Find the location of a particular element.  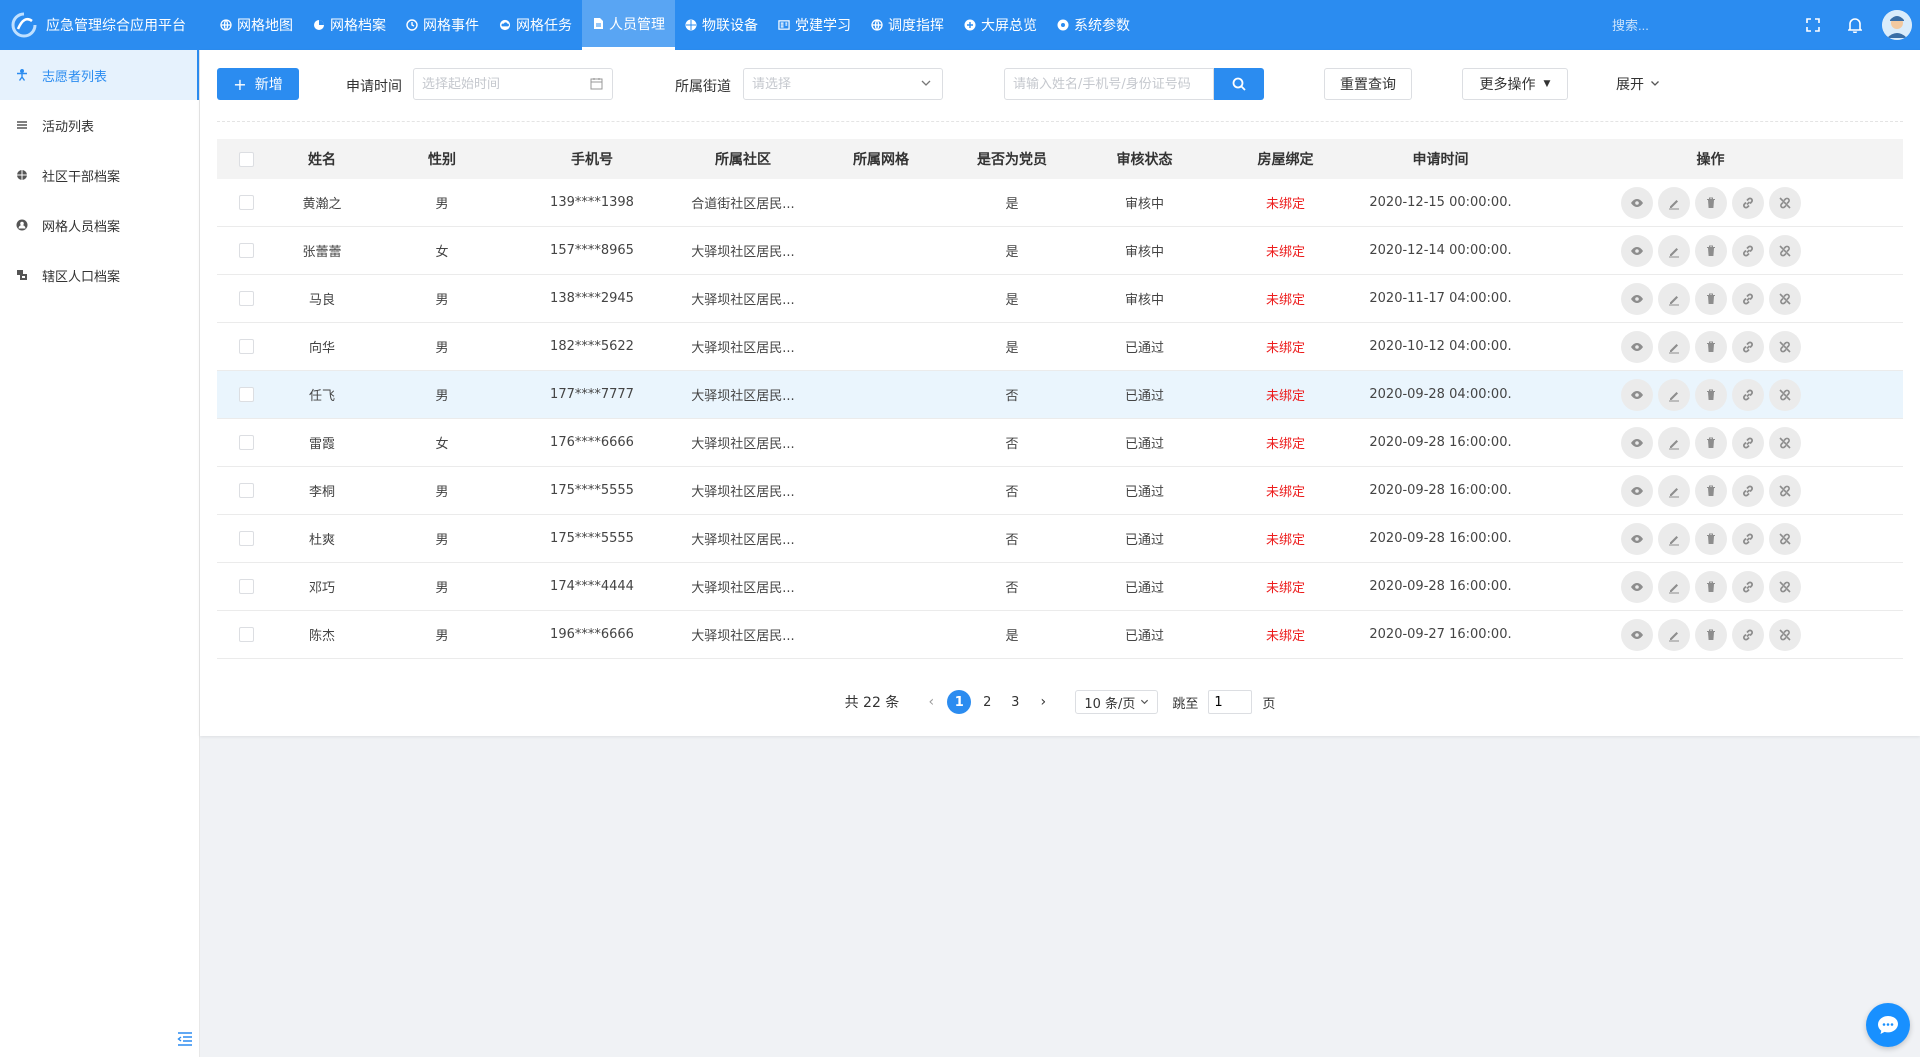

sidebar-item-3: 社区干部档案 is located at coordinates (99, 175).